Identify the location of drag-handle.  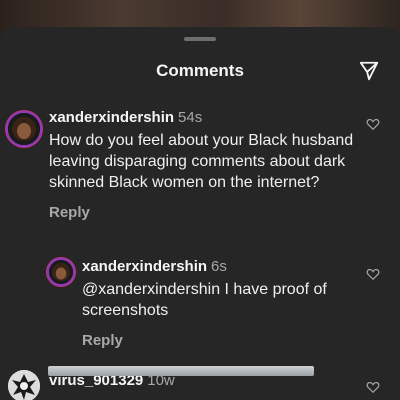
(200, 39).